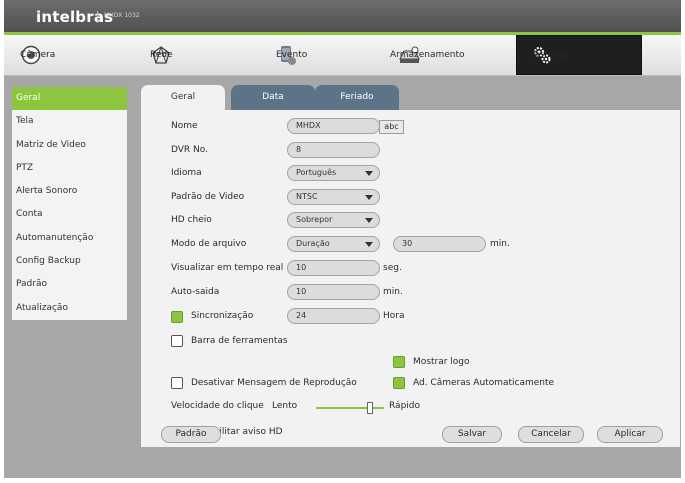  I want to click on visualizar-label: Visualizar em tempo real, so click(227, 268).